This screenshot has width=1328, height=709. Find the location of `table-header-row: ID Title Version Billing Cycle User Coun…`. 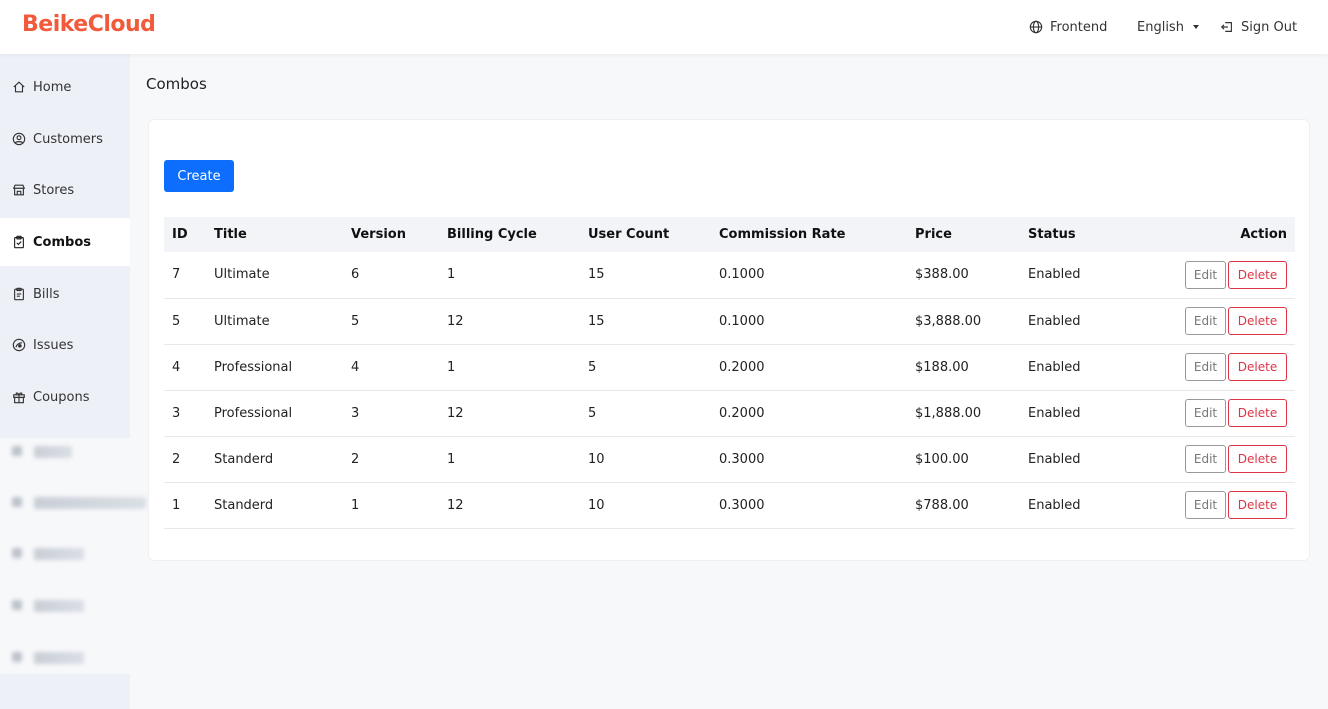

table-header-row: ID Title Version Billing Cycle User Coun… is located at coordinates (729, 234).